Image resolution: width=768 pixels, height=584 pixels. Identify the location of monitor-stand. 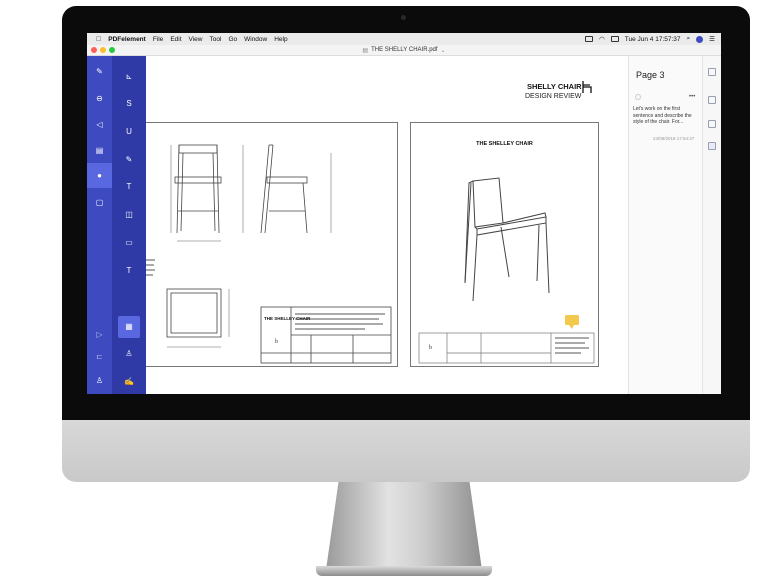
(404, 526).